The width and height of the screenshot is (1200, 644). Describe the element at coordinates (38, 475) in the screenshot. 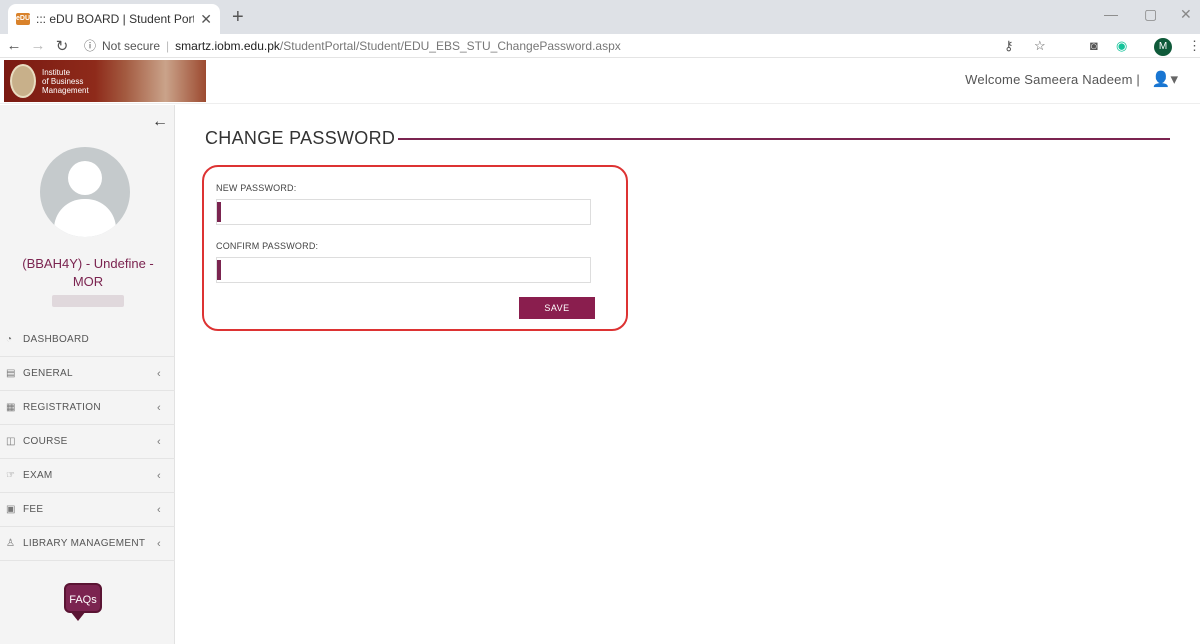

I see `sidebar-item-label: EXAM` at that location.